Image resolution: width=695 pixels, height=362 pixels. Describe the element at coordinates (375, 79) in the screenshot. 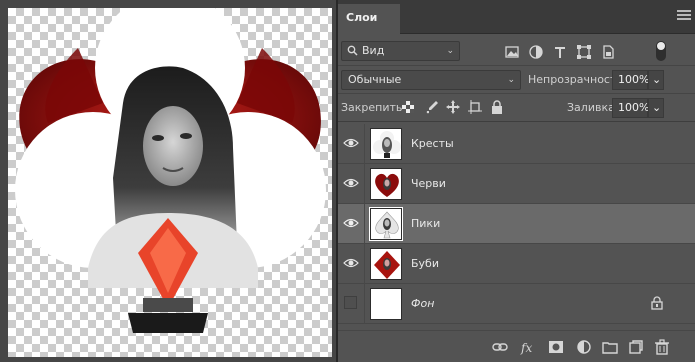

I see `blend-mode-value: Обычные` at that location.